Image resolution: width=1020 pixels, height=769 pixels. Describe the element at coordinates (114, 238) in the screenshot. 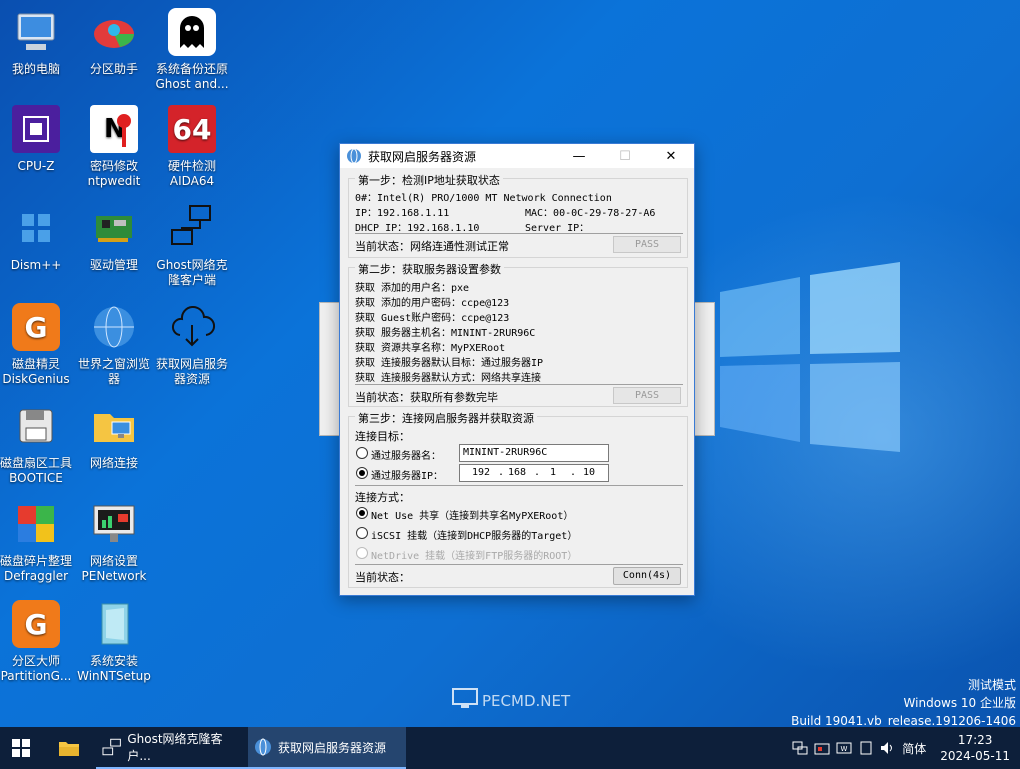

I see `desktop-icon-driver-manager: 驱动管理` at that location.